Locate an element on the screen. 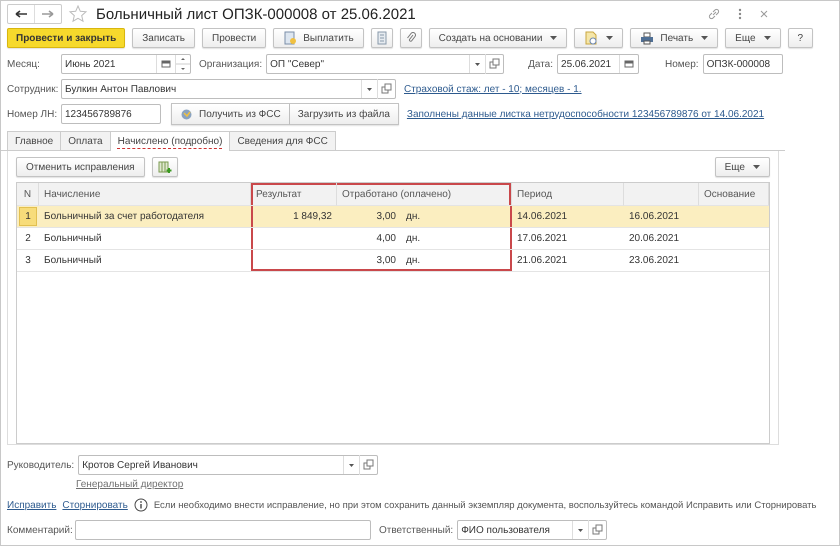 Image resolution: width=840 pixels, height=546 pixels. row-number: 1 is located at coordinates (28, 216).